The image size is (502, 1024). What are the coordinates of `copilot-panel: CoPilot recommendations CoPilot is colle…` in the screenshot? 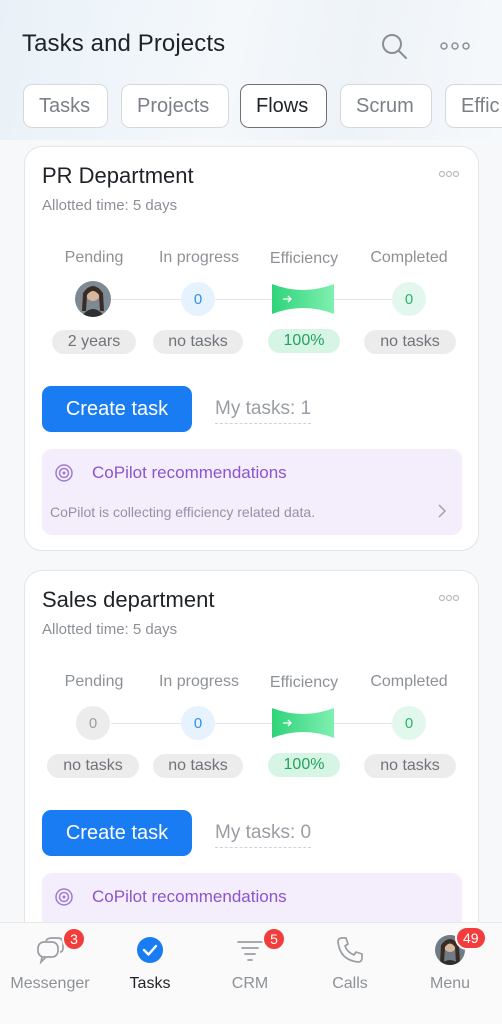 It's located at (252, 492).